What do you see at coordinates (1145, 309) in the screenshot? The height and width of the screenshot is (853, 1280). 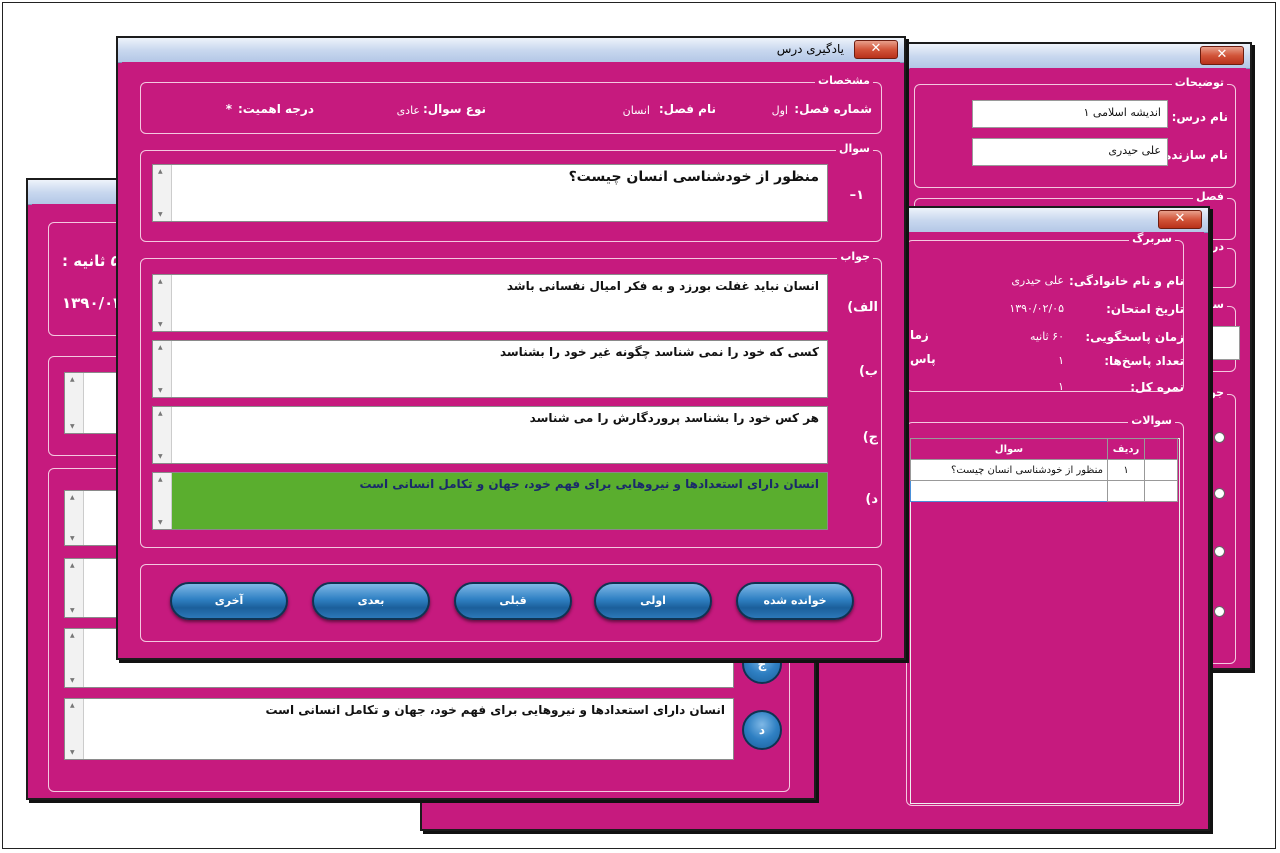 I see `exam-date-label: تاریخ امتحان:` at bounding box center [1145, 309].